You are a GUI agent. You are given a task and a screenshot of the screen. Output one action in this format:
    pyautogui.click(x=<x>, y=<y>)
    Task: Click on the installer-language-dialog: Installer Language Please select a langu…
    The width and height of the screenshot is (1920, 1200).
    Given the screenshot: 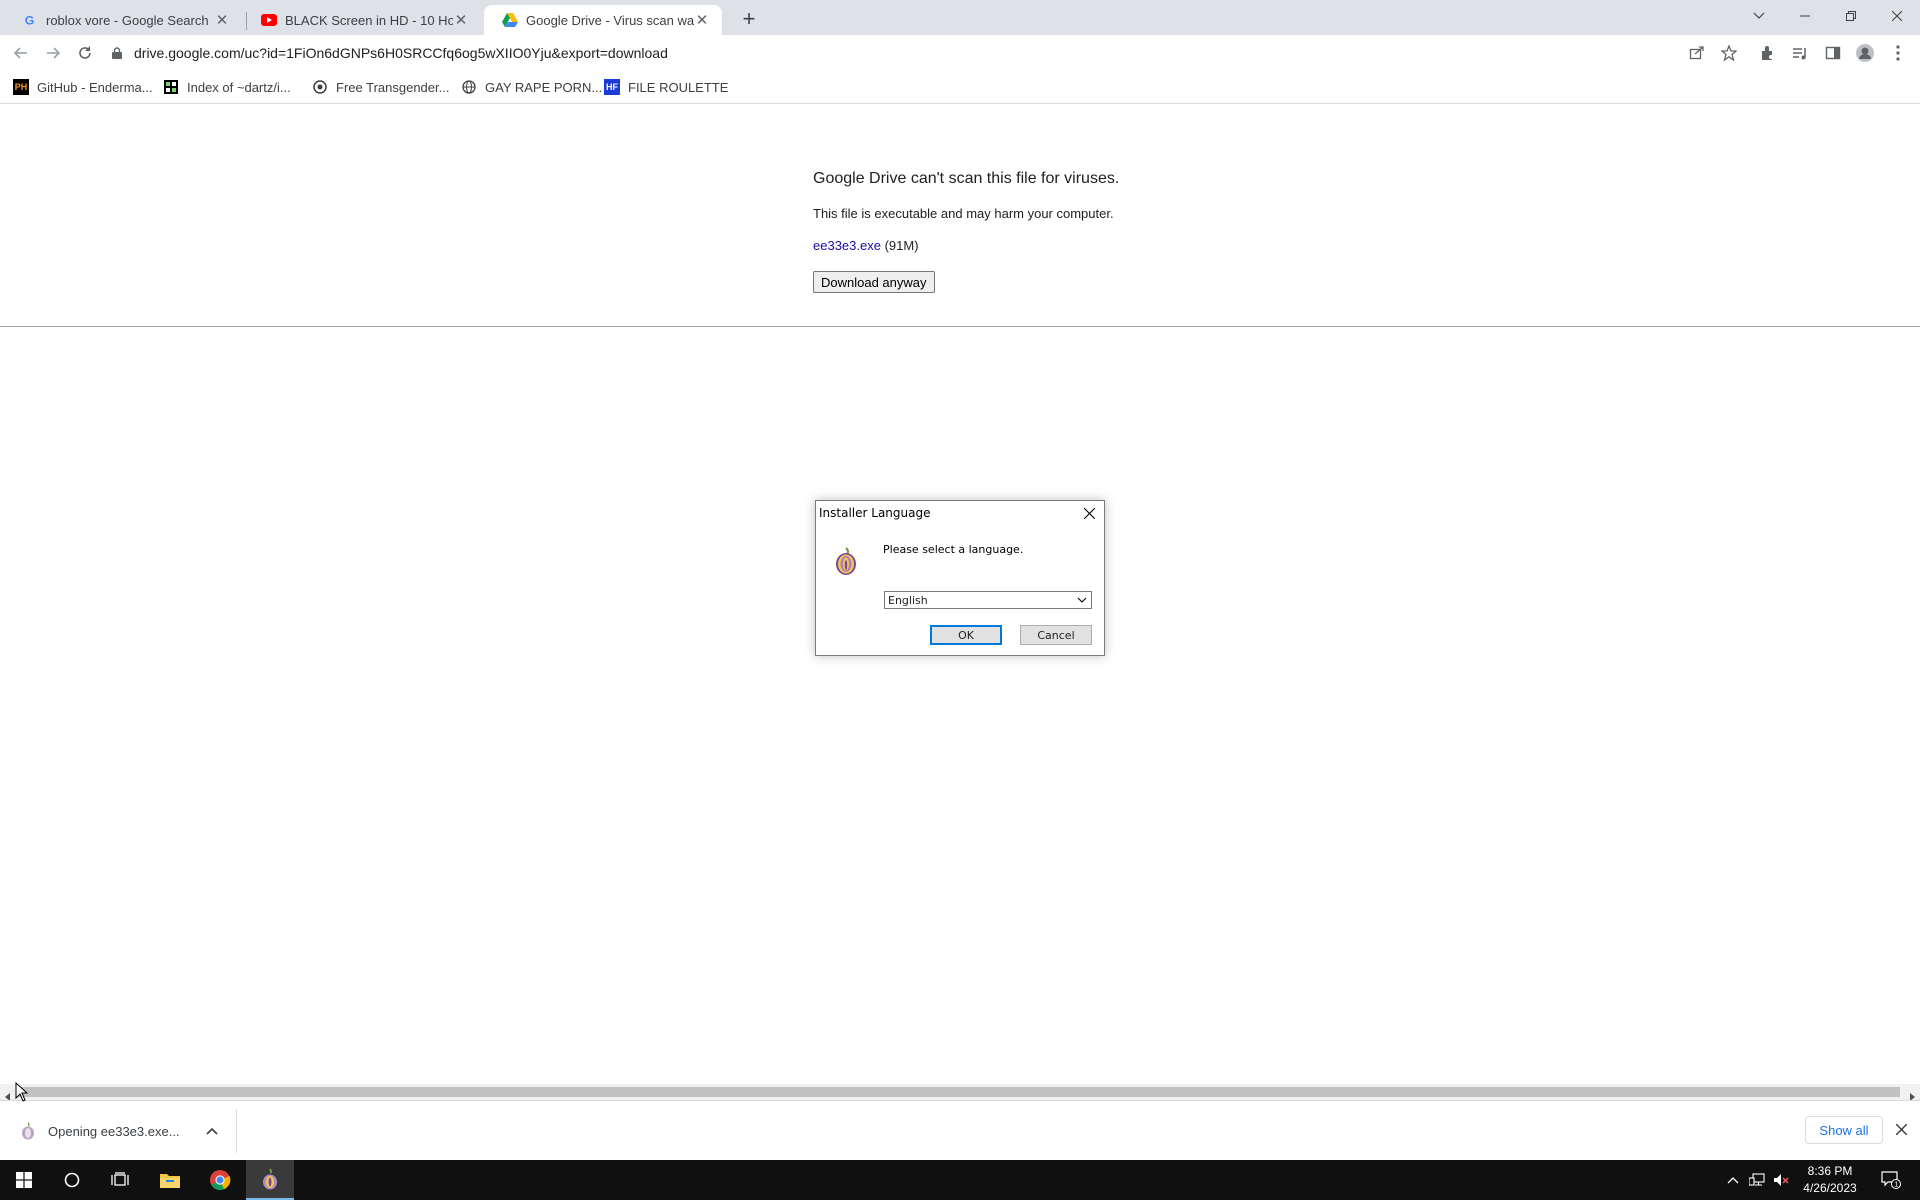 What is the action you would take?
    pyautogui.click(x=960, y=578)
    